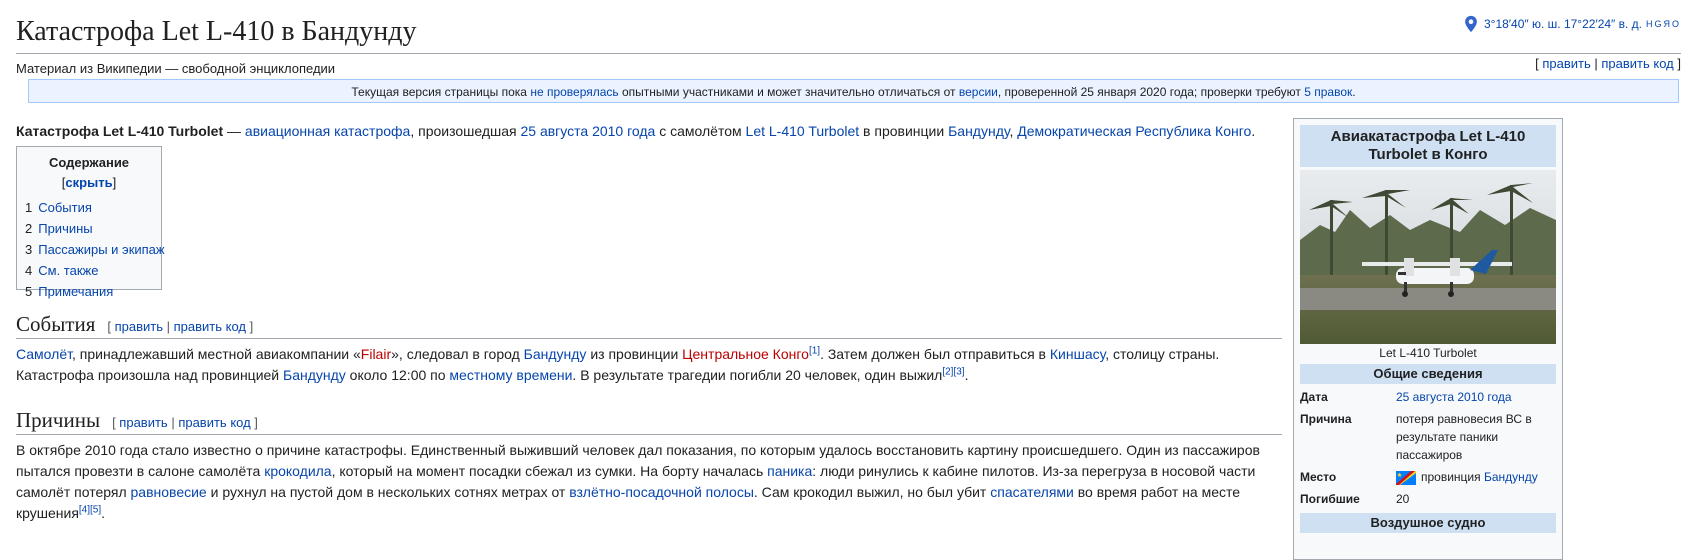  Describe the element at coordinates (588, 131) in the screenshot. I see `link-date: 25 августа 2010 года` at that location.